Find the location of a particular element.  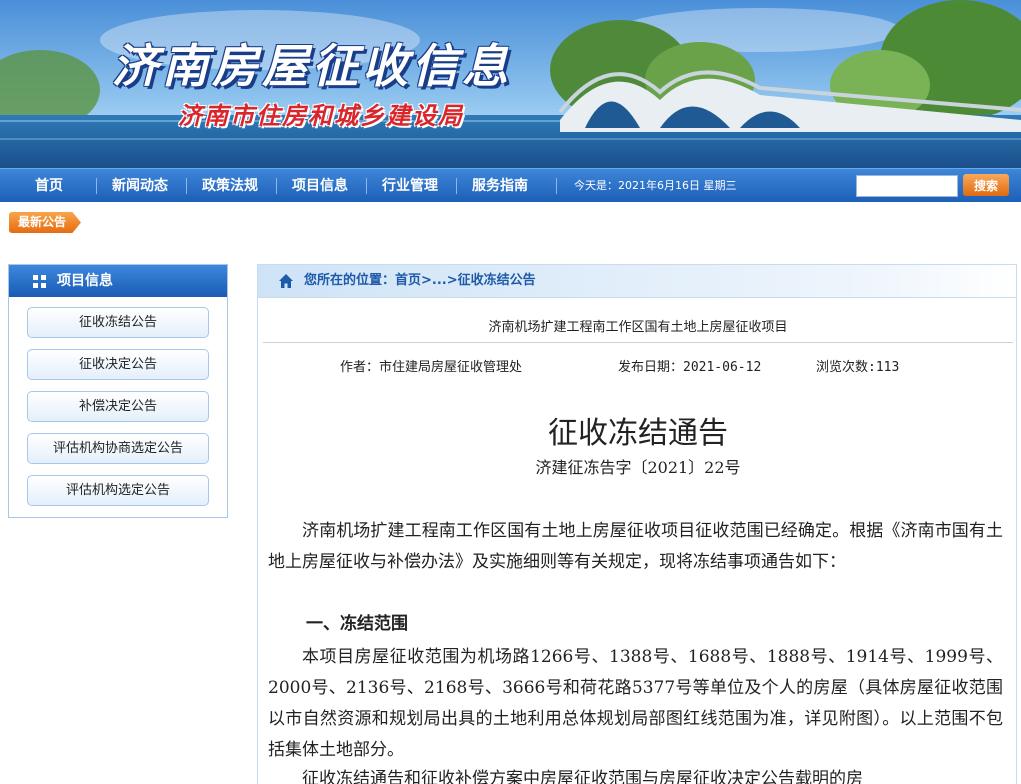

sidebar-item-agency-selection-notice: 评估机构选定公告 is located at coordinates (118, 490).